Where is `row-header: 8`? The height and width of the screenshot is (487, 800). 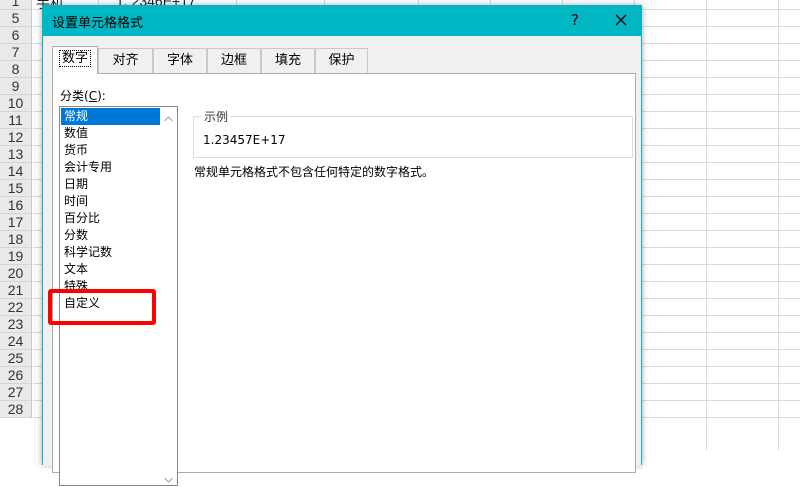 row-header: 8 is located at coordinates (16, 69).